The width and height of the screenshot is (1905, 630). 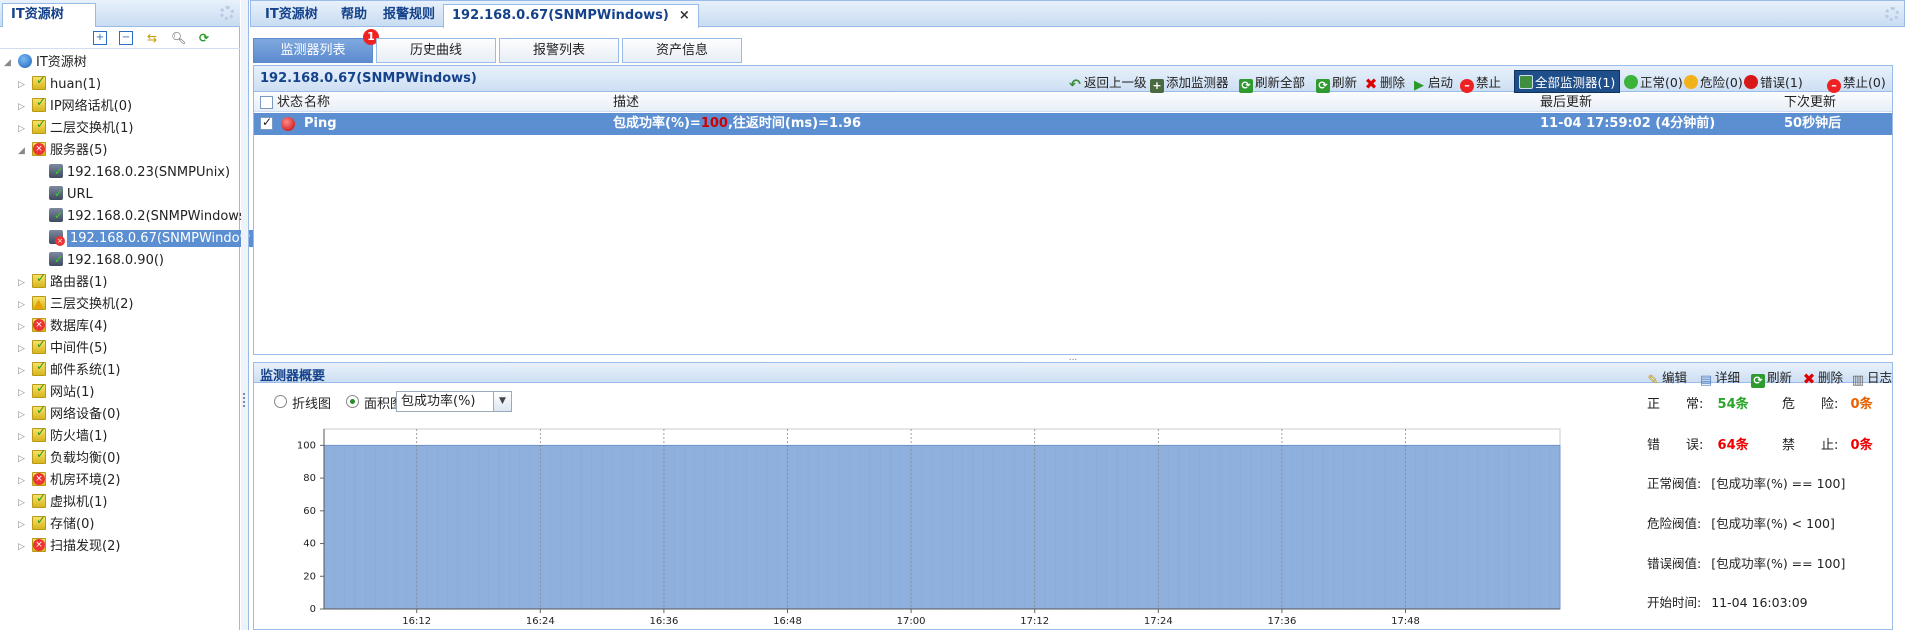 What do you see at coordinates (69, 547) in the screenshot?
I see `tree-item: ▷ × 扫描发现(2)` at bounding box center [69, 547].